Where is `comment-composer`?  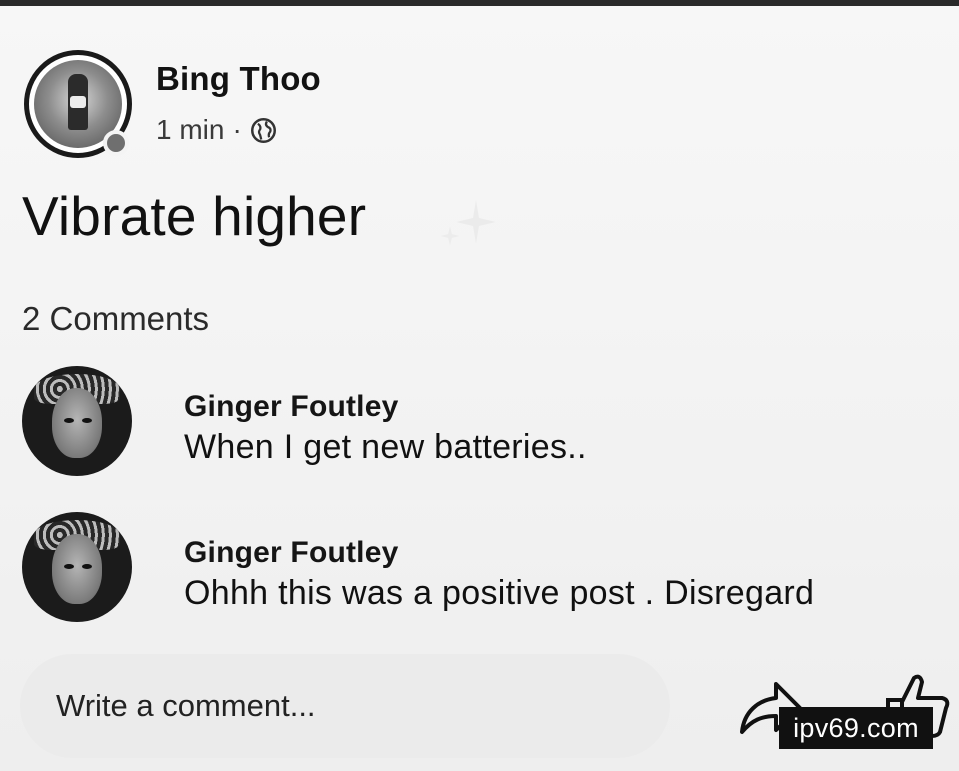
comment-composer is located at coordinates (345, 706).